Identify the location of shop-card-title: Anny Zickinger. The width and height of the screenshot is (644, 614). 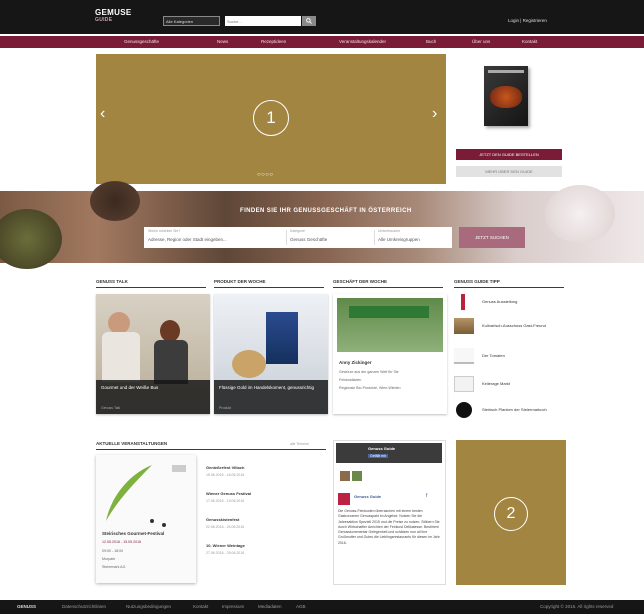
(355, 362).